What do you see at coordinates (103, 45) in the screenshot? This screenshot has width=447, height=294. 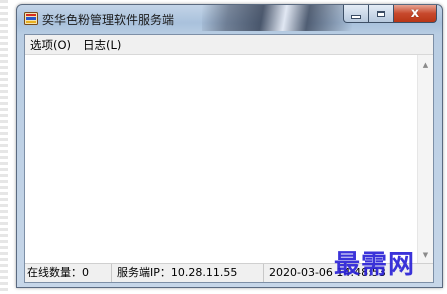 I see `menu-log: 日志(L)` at bounding box center [103, 45].